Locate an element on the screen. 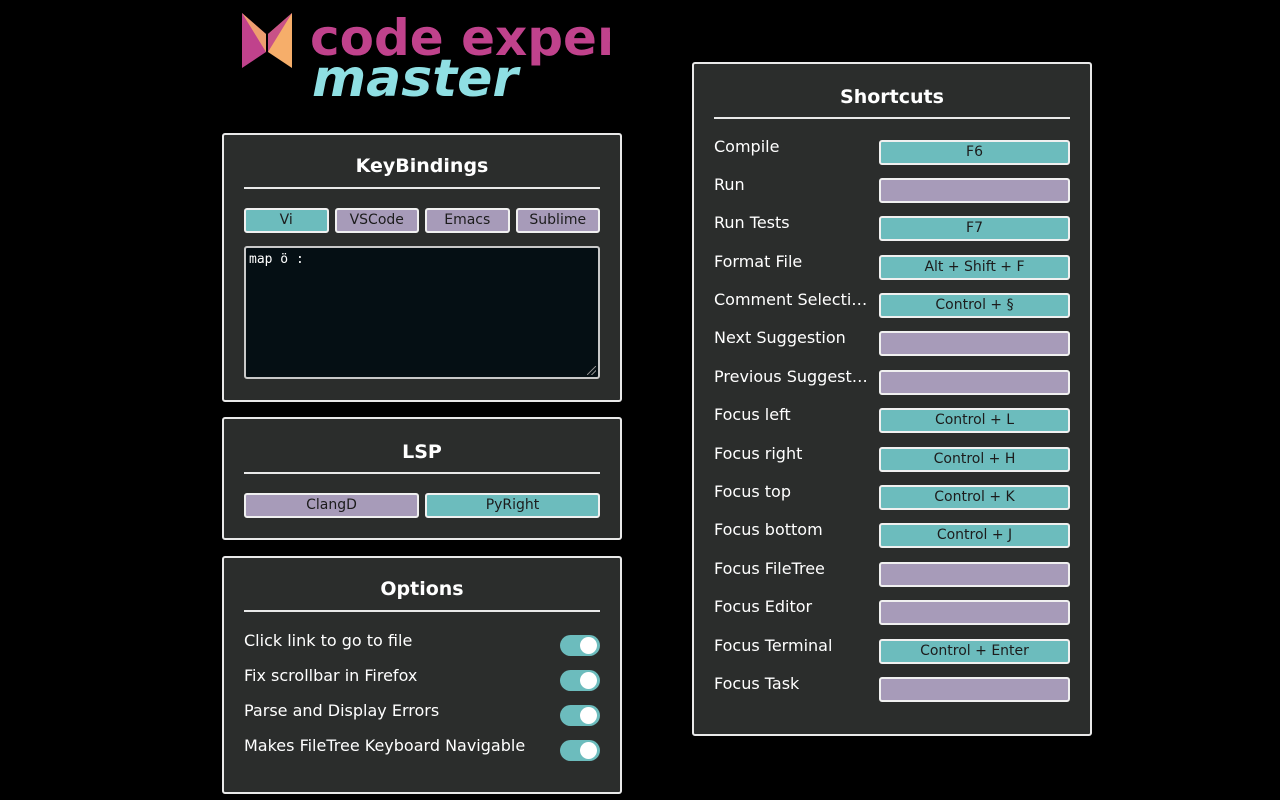  option-label: Parse and Display Errors is located at coordinates (342, 710).